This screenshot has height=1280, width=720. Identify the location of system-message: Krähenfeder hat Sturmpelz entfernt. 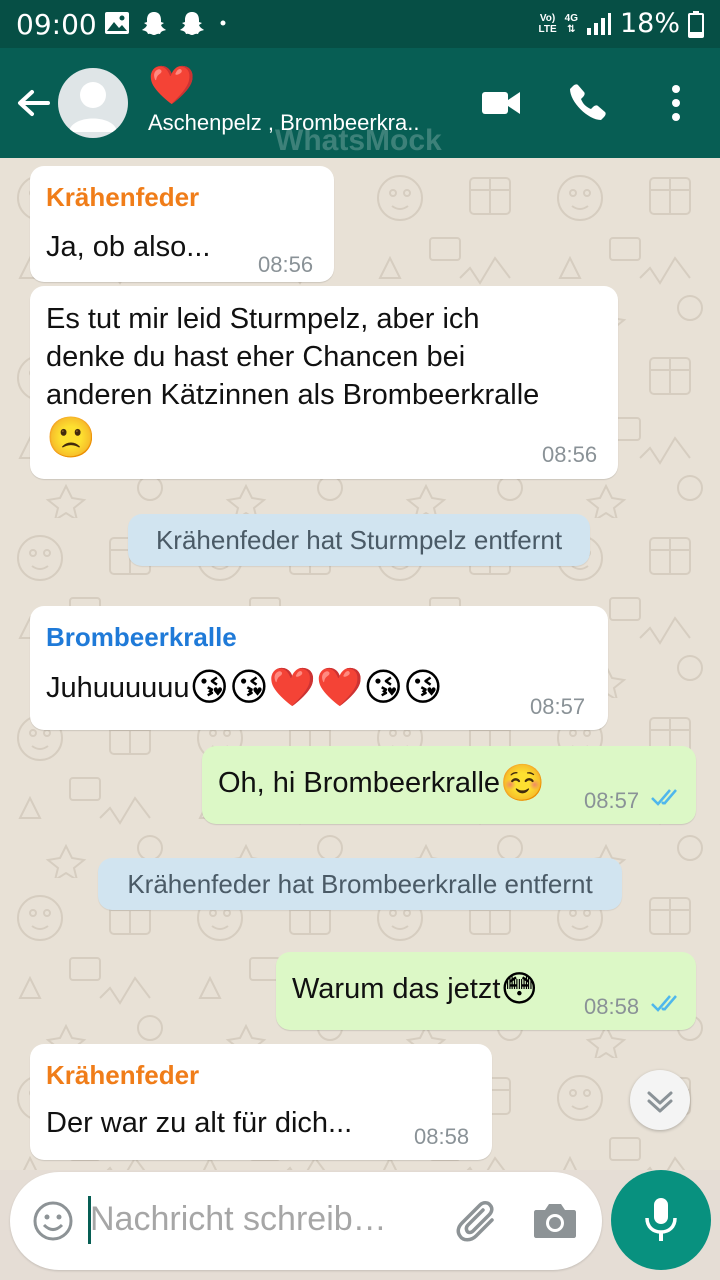
(359, 540).